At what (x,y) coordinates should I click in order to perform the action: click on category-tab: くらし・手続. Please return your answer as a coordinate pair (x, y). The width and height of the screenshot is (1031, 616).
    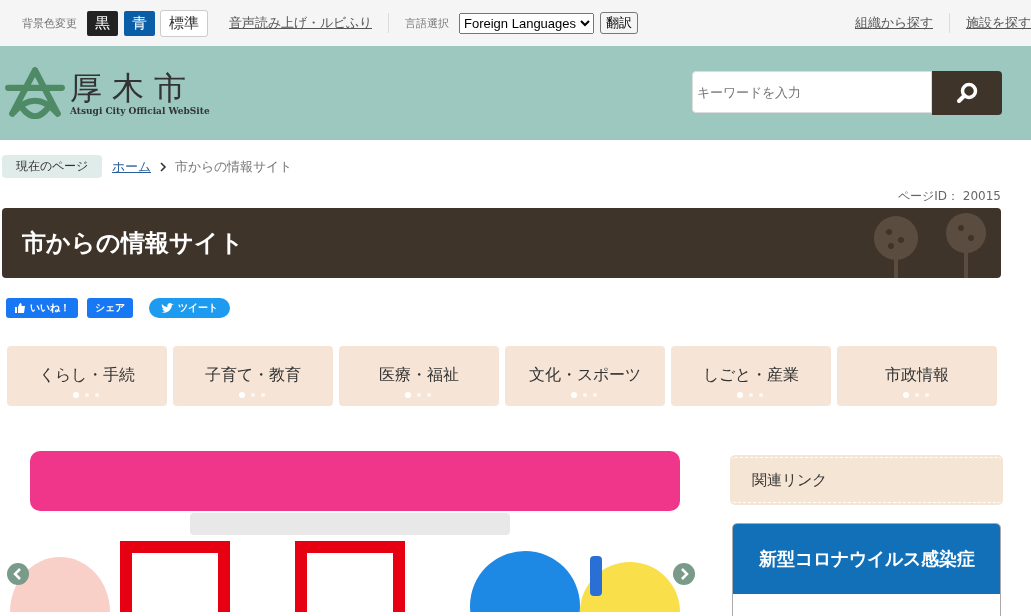
    Looking at the image, I should click on (87, 376).